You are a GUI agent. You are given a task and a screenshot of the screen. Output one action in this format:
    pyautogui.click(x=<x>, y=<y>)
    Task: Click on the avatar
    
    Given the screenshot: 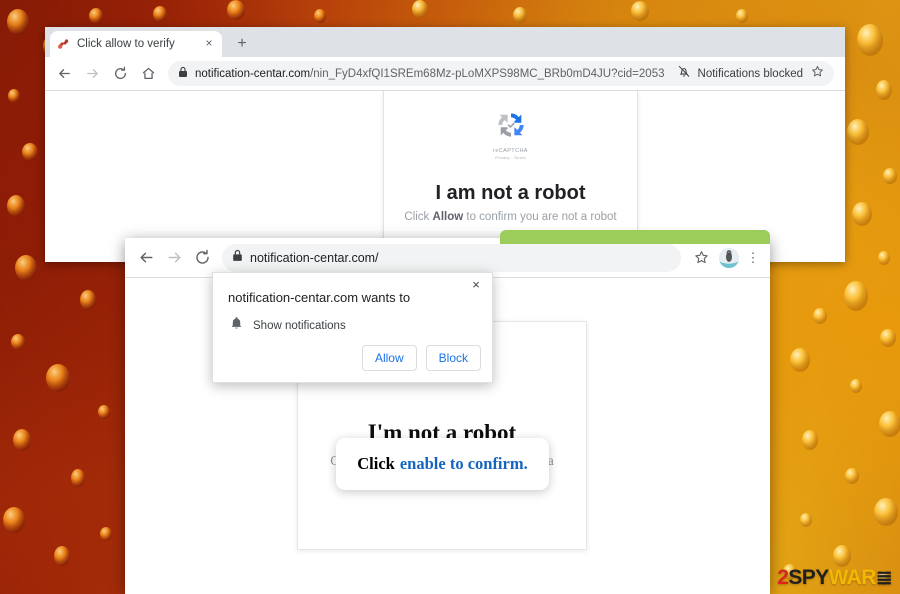 What is the action you would take?
    pyautogui.click(x=729, y=257)
    